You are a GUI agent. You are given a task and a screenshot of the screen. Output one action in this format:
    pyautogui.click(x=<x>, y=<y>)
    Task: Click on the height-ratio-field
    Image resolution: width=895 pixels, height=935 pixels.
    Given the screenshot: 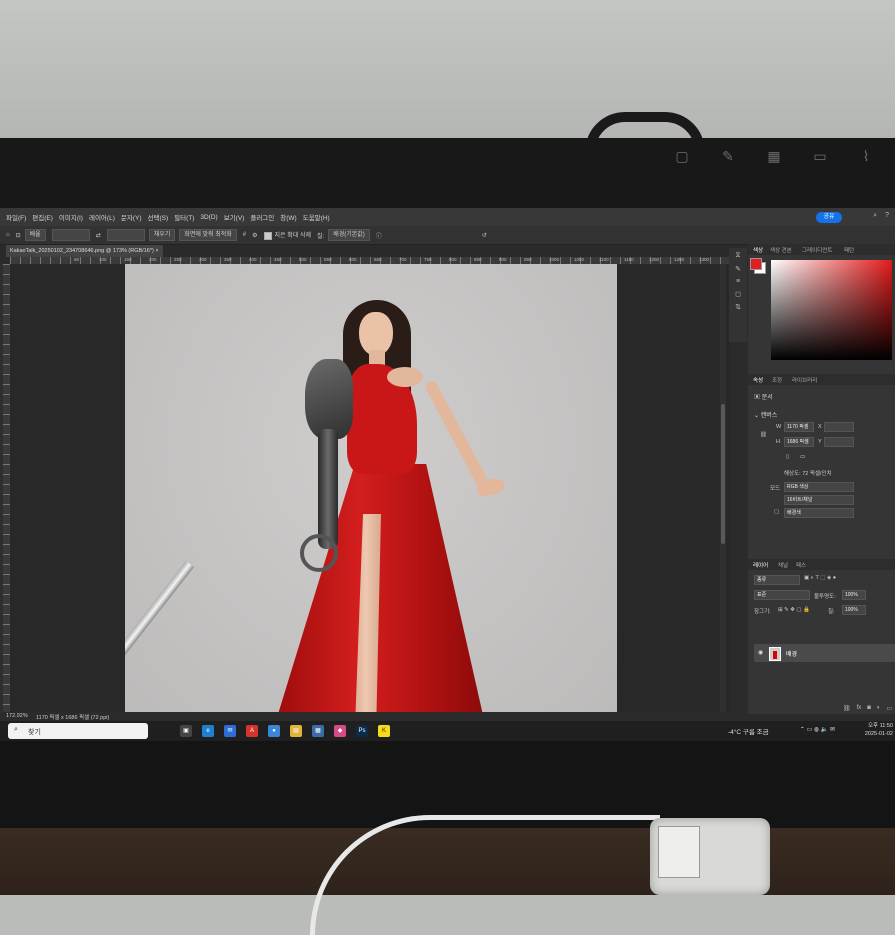 What is the action you would take?
    pyautogui.click(x=125, y=235)
    